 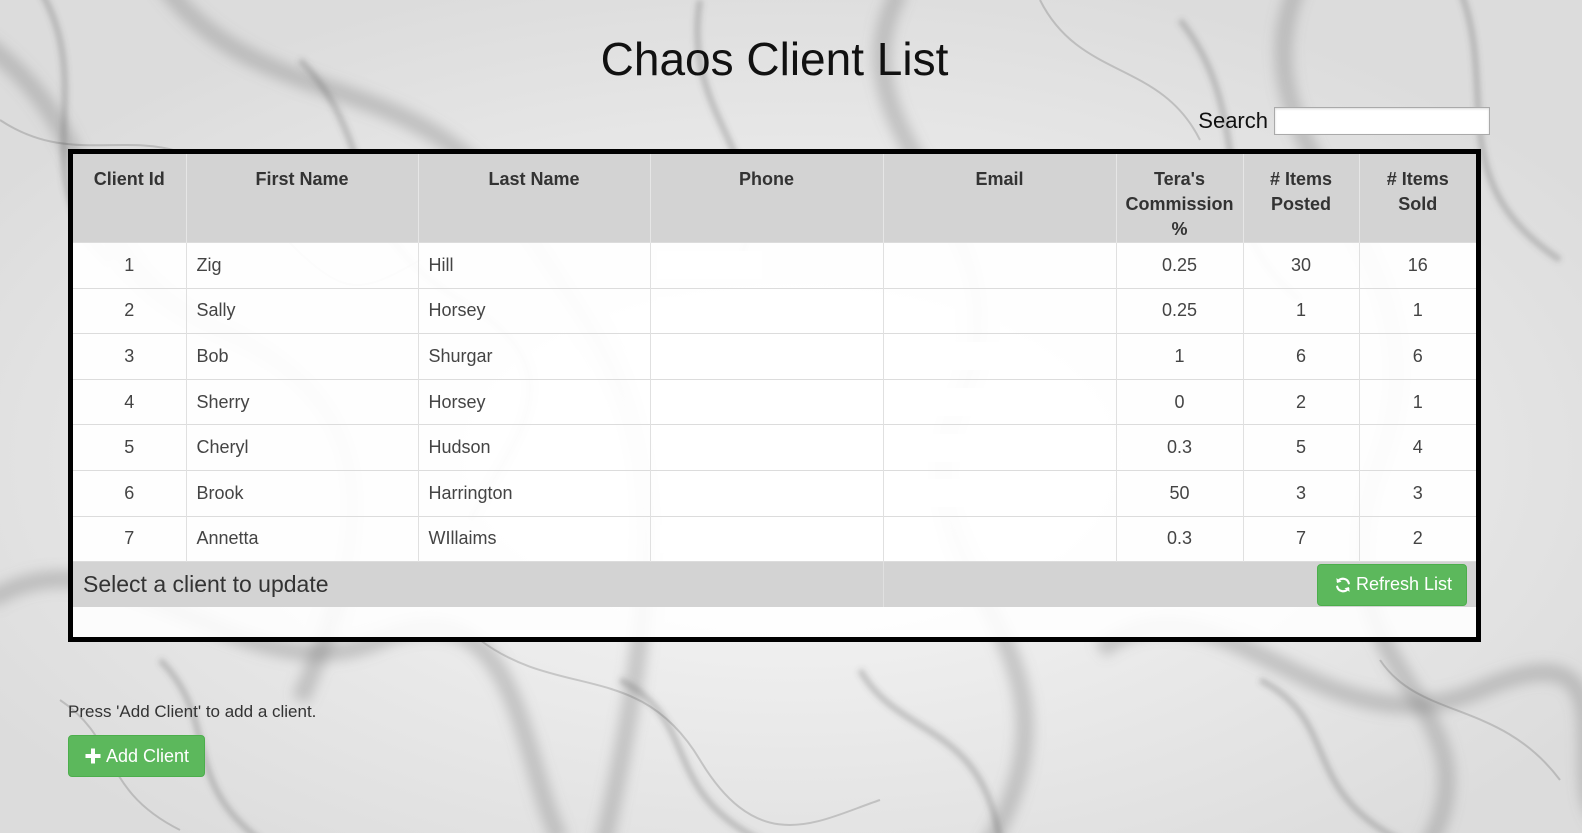 I want to click on column-header-client-id: Client Id, so click(x=130, y=198).